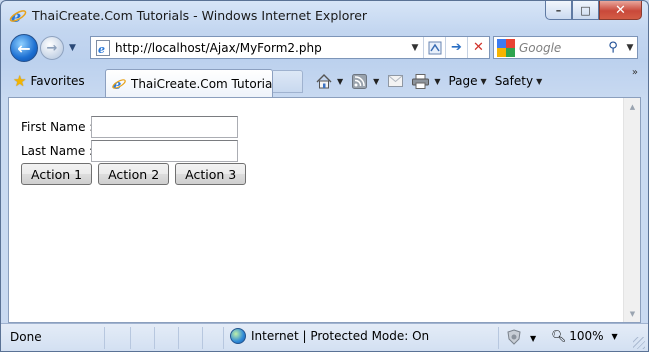 The height and width of the screenshot is (352, 649). Describe the element at coordinates (483, 81) in the screenshot. I see `page-dropdown-icon: ▼` at that location.